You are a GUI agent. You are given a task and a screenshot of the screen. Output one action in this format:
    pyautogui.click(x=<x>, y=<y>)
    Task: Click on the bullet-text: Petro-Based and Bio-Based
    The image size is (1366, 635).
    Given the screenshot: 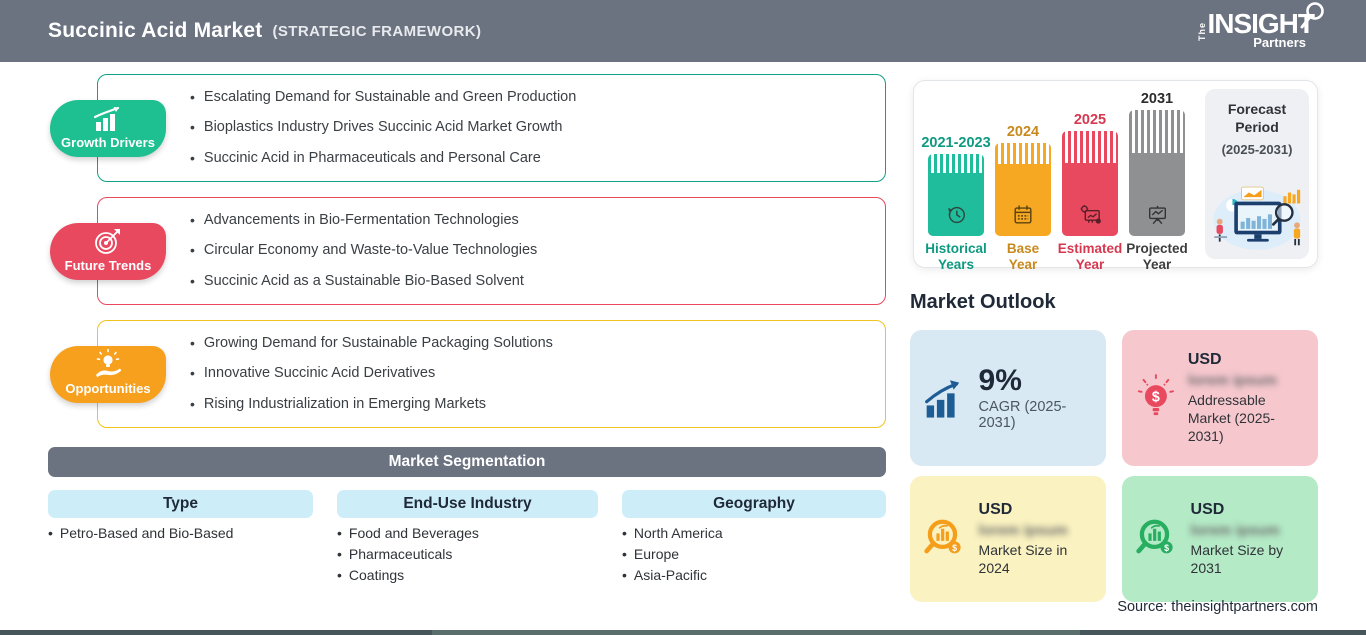 What is the action you would take?
    pyautogui.click(x=146, y=533)
    